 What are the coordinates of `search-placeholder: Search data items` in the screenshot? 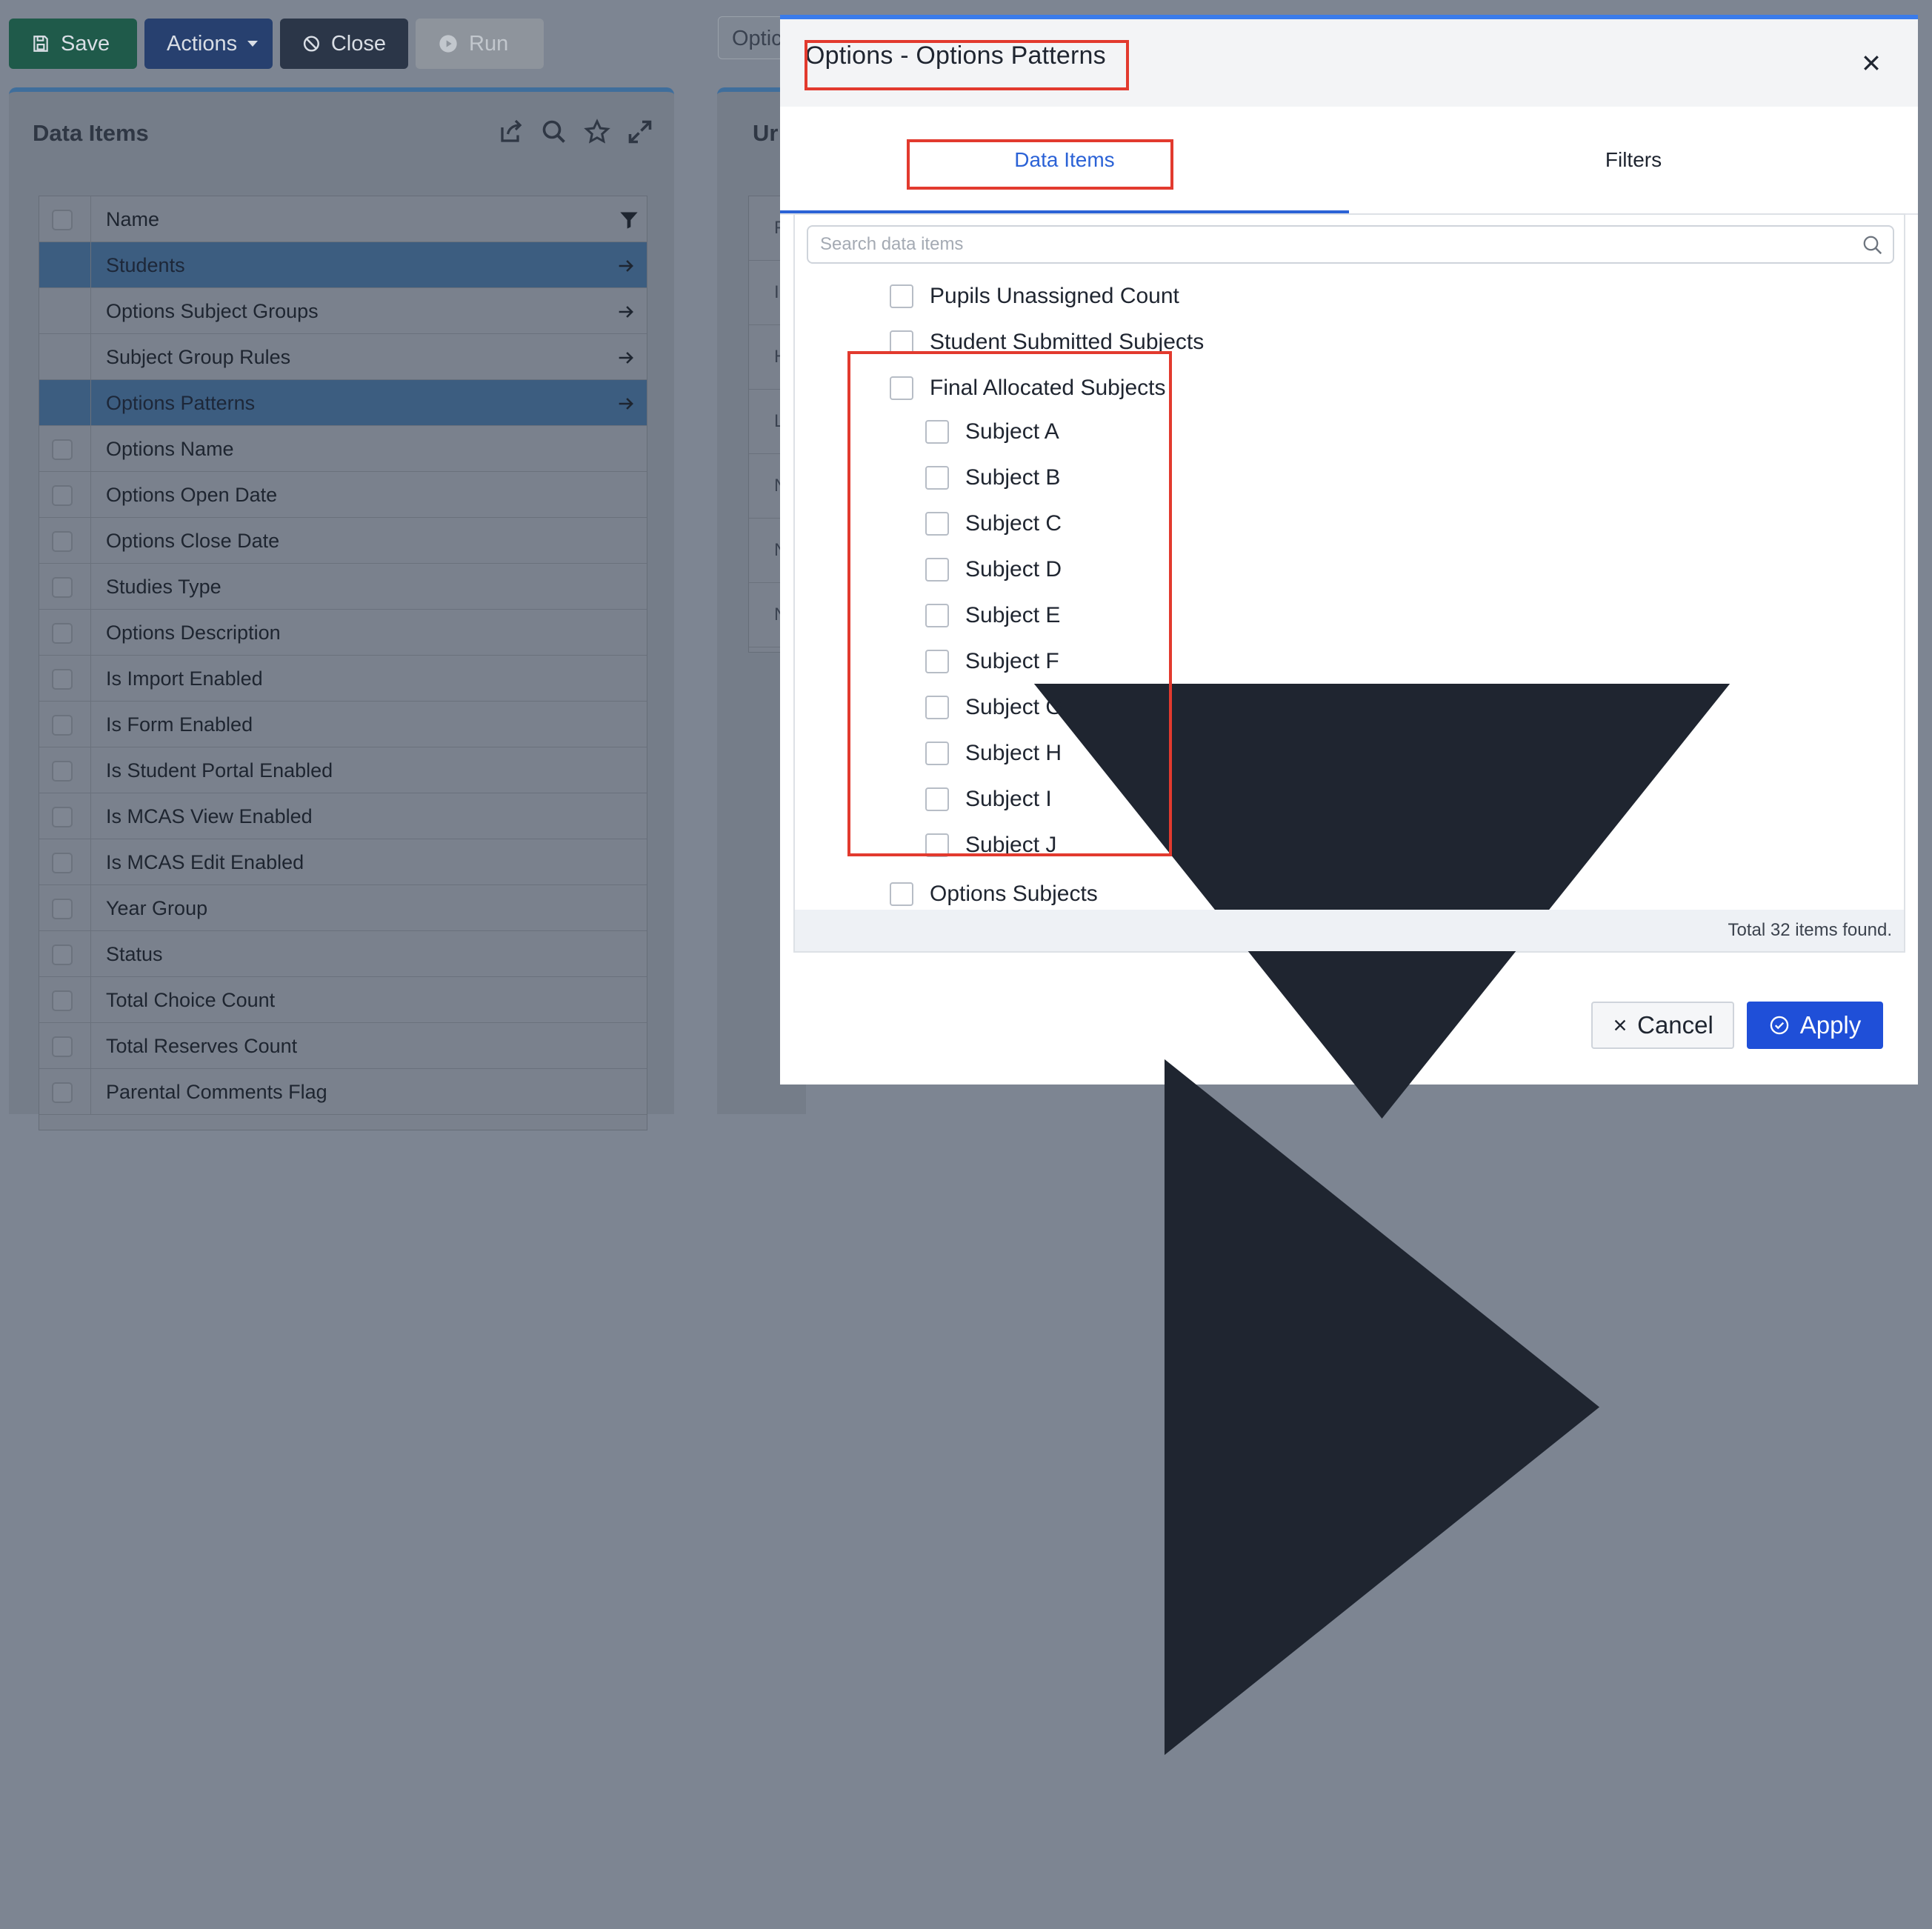 It's located at (892, 244).